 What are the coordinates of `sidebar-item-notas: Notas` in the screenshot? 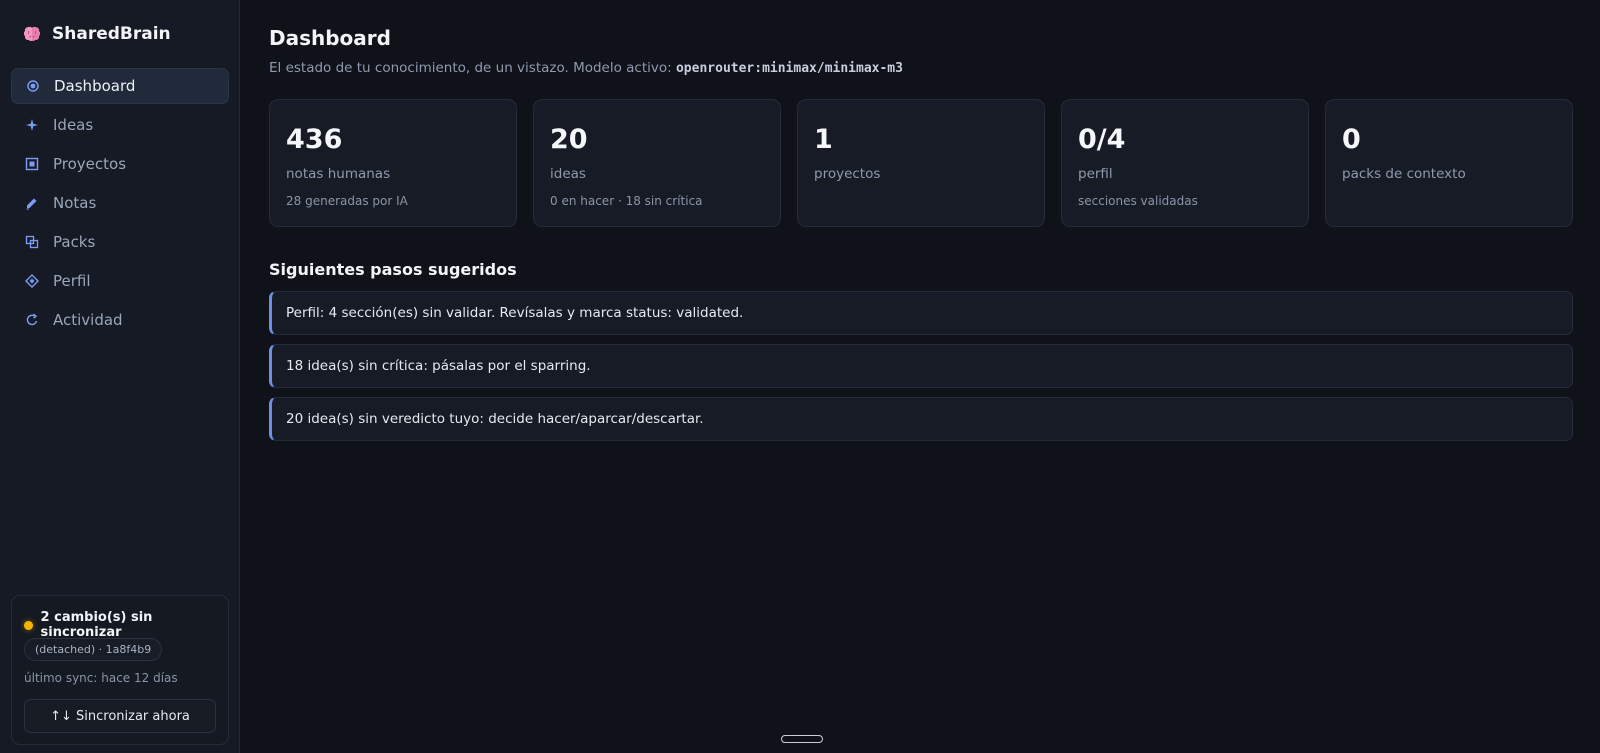 It's located at (120, 203).